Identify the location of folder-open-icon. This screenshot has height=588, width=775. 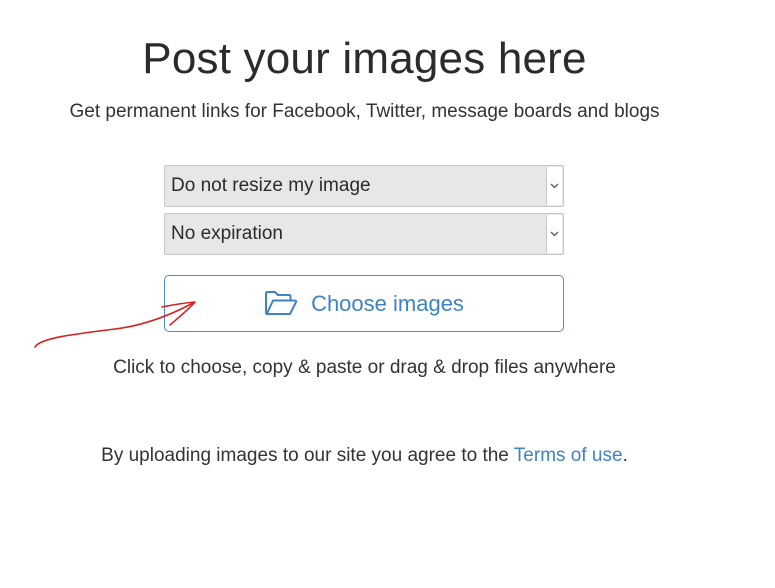
(281, 302).